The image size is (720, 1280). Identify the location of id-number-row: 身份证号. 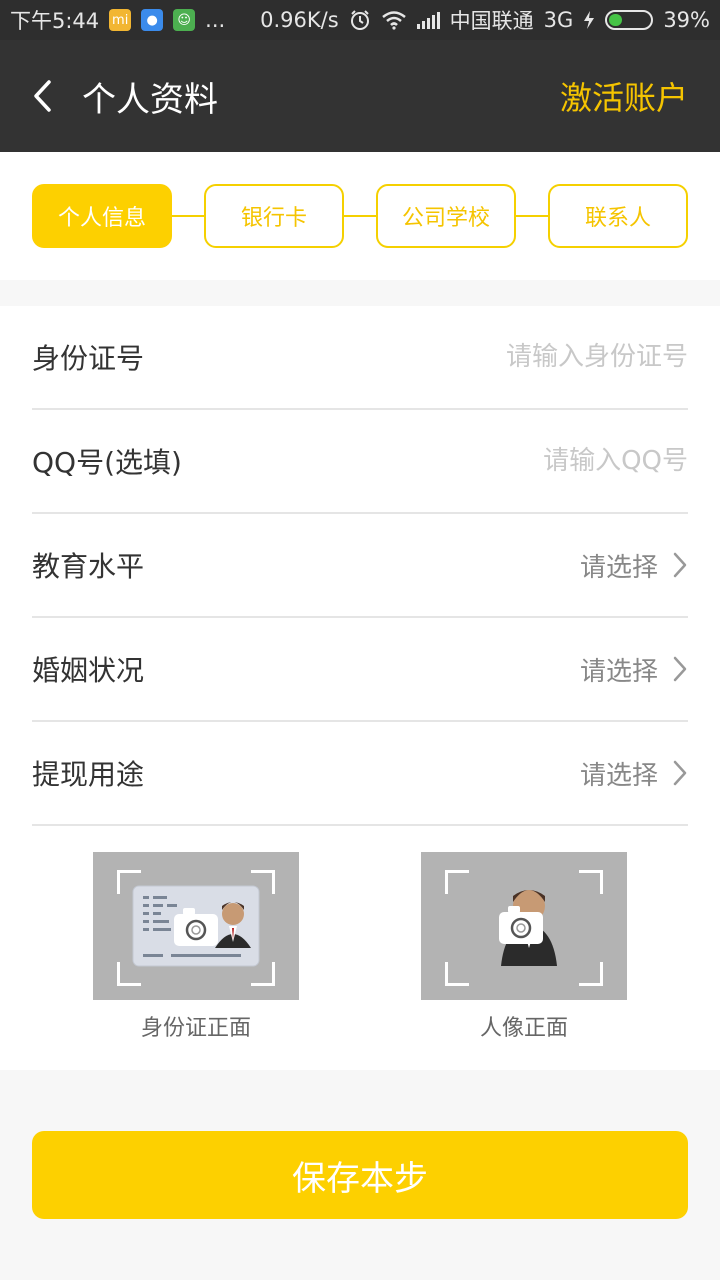
(360, 358).